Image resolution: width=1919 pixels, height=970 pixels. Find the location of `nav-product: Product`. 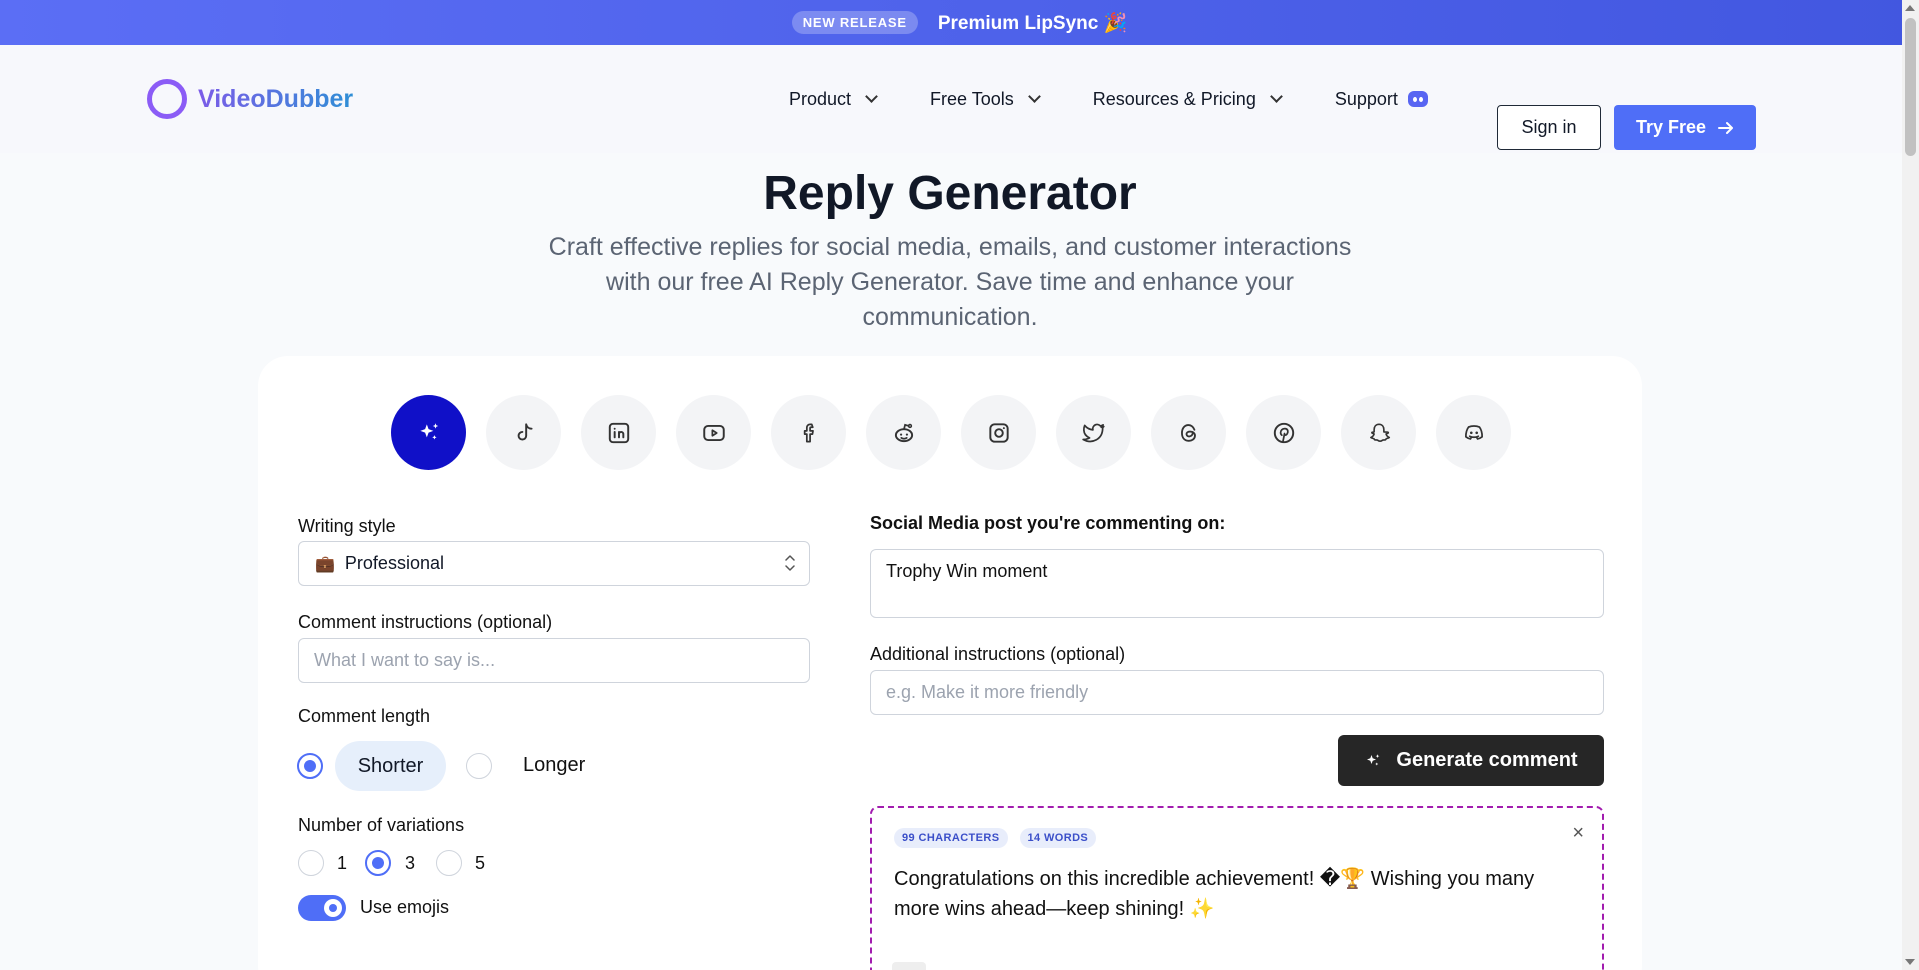

nav-product: Product is located at coordinates (833, 99).